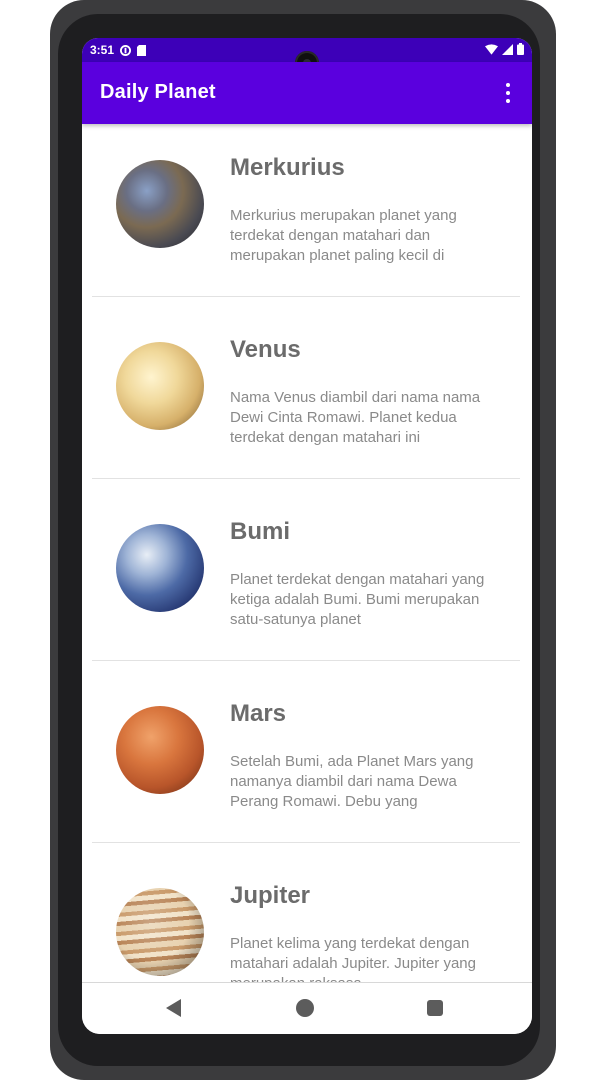 Image resolution: width=606 pixels, height=1080 pixels. Describe the element at coordinates (160, 386) in the screenshot. I see `planet-image-venus` at that location.